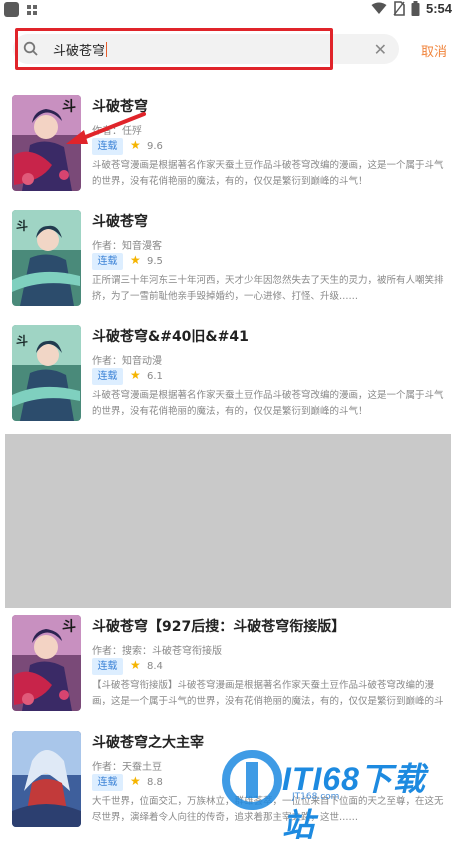 This screenshot has width=458, height=846. Describe the element at coordinates (11, 9) in the screenshot. I see `app-indicator-icon` at that location.